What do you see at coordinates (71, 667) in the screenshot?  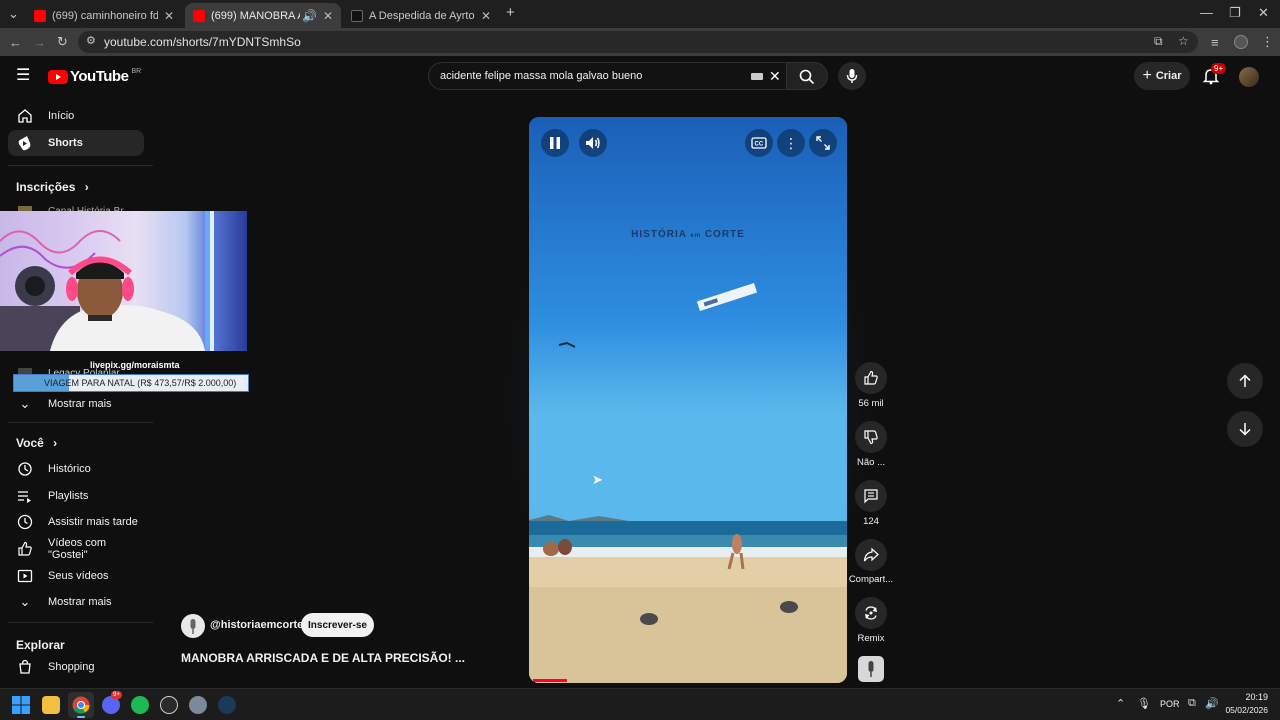 I see `sidebar-item-label: Shopping` at bounding box center [71, 667].